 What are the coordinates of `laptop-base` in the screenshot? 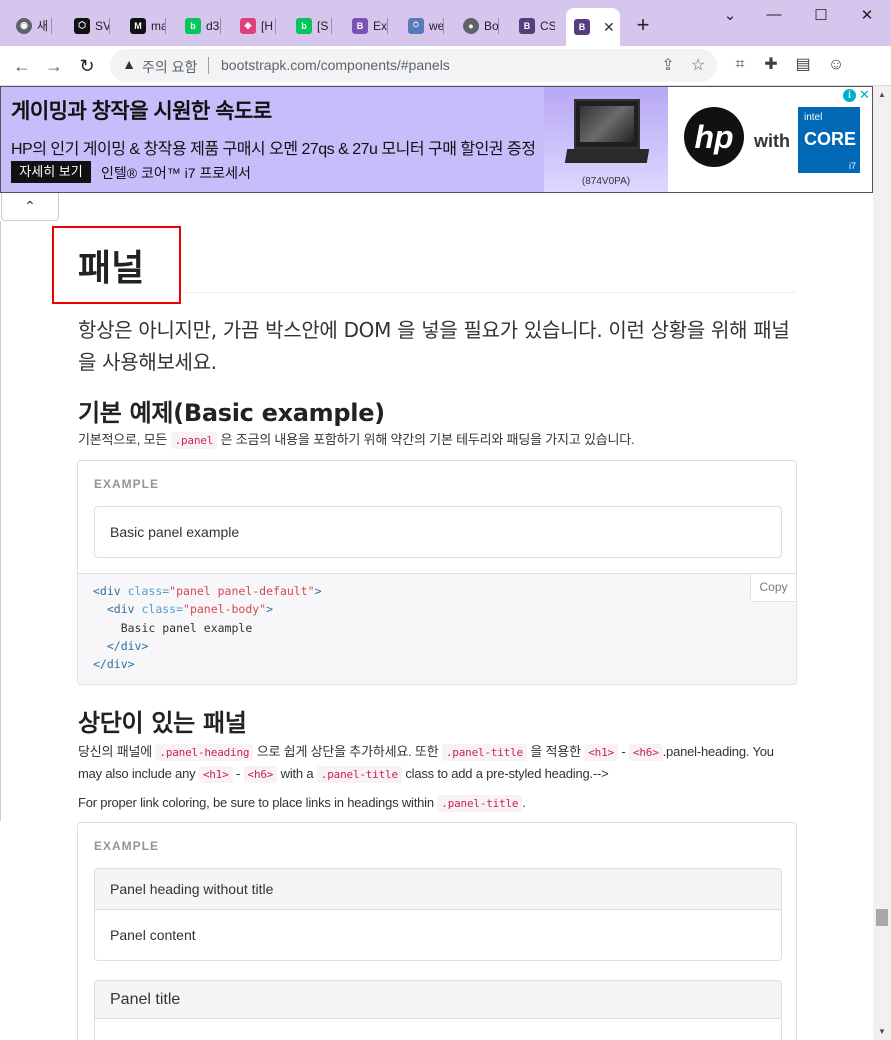 It's located at (607, 156).